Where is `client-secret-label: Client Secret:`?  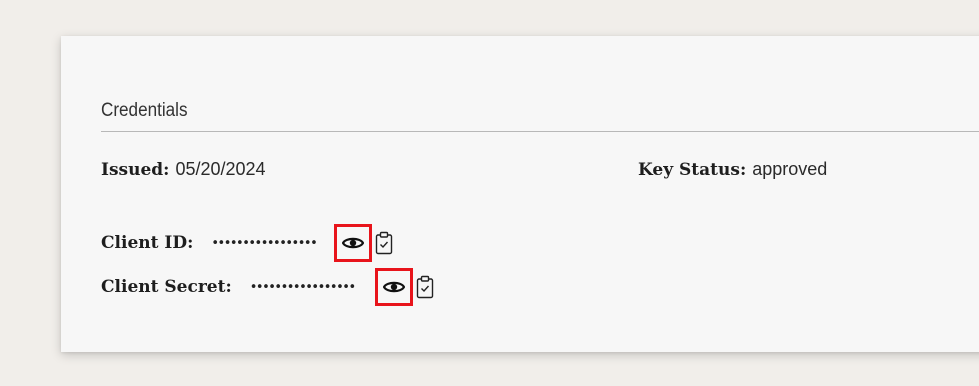 client-secret-label: Client Secret: is located at coordinates (166, 287).